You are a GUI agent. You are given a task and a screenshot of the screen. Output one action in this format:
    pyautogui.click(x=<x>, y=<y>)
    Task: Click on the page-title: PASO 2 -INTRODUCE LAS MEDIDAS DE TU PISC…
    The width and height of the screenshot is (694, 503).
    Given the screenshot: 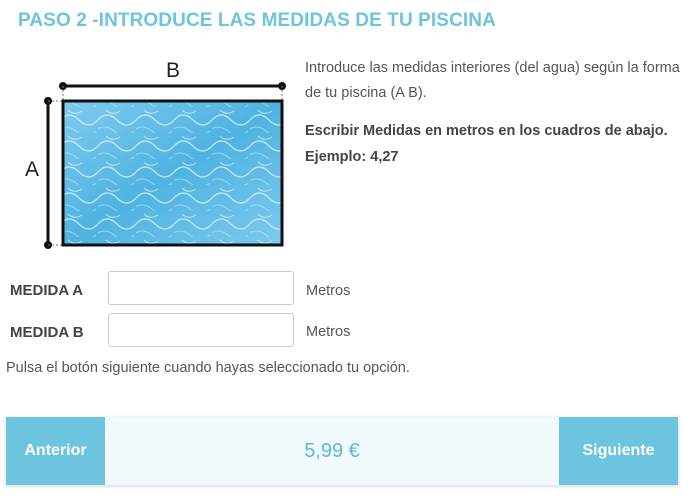 What is the action you would take?
    pyautogui.click(x=257, y=20)
    